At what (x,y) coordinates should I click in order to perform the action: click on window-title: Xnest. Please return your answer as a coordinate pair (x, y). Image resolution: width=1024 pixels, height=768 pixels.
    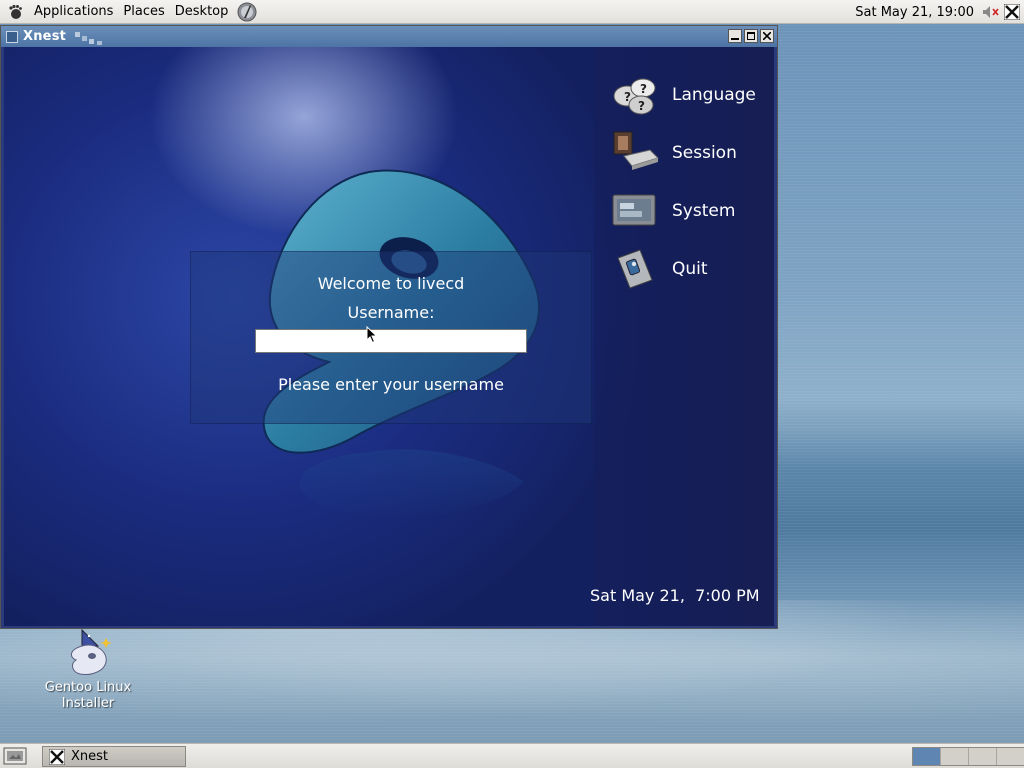
    Looking at the image, I should click on (45, 36).